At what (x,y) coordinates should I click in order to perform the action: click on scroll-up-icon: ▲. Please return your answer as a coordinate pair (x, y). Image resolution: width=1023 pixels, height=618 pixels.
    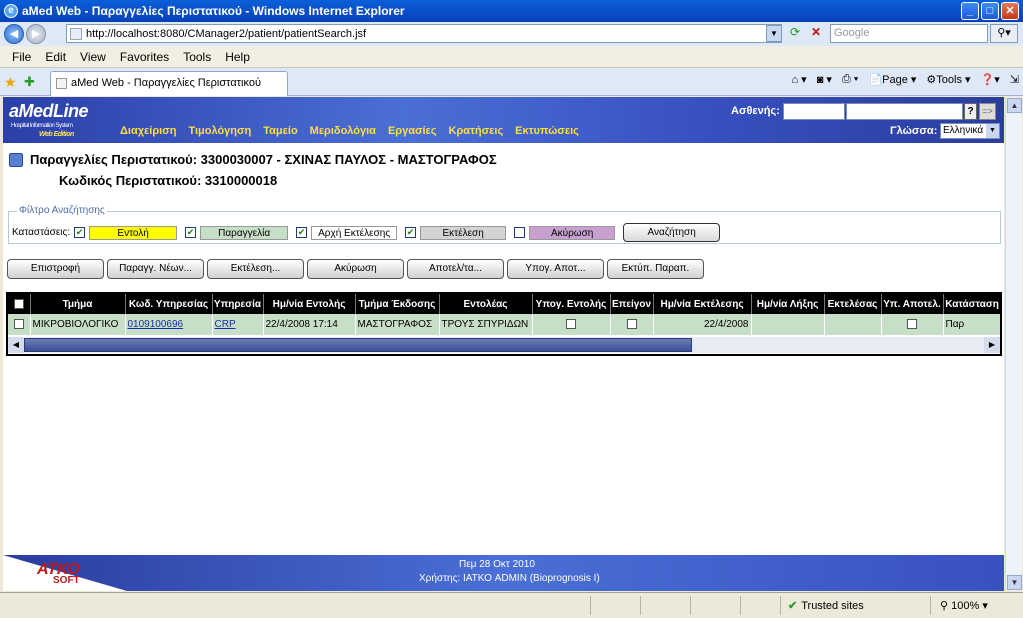
    Looking at the image, I should click on (1014, 105).